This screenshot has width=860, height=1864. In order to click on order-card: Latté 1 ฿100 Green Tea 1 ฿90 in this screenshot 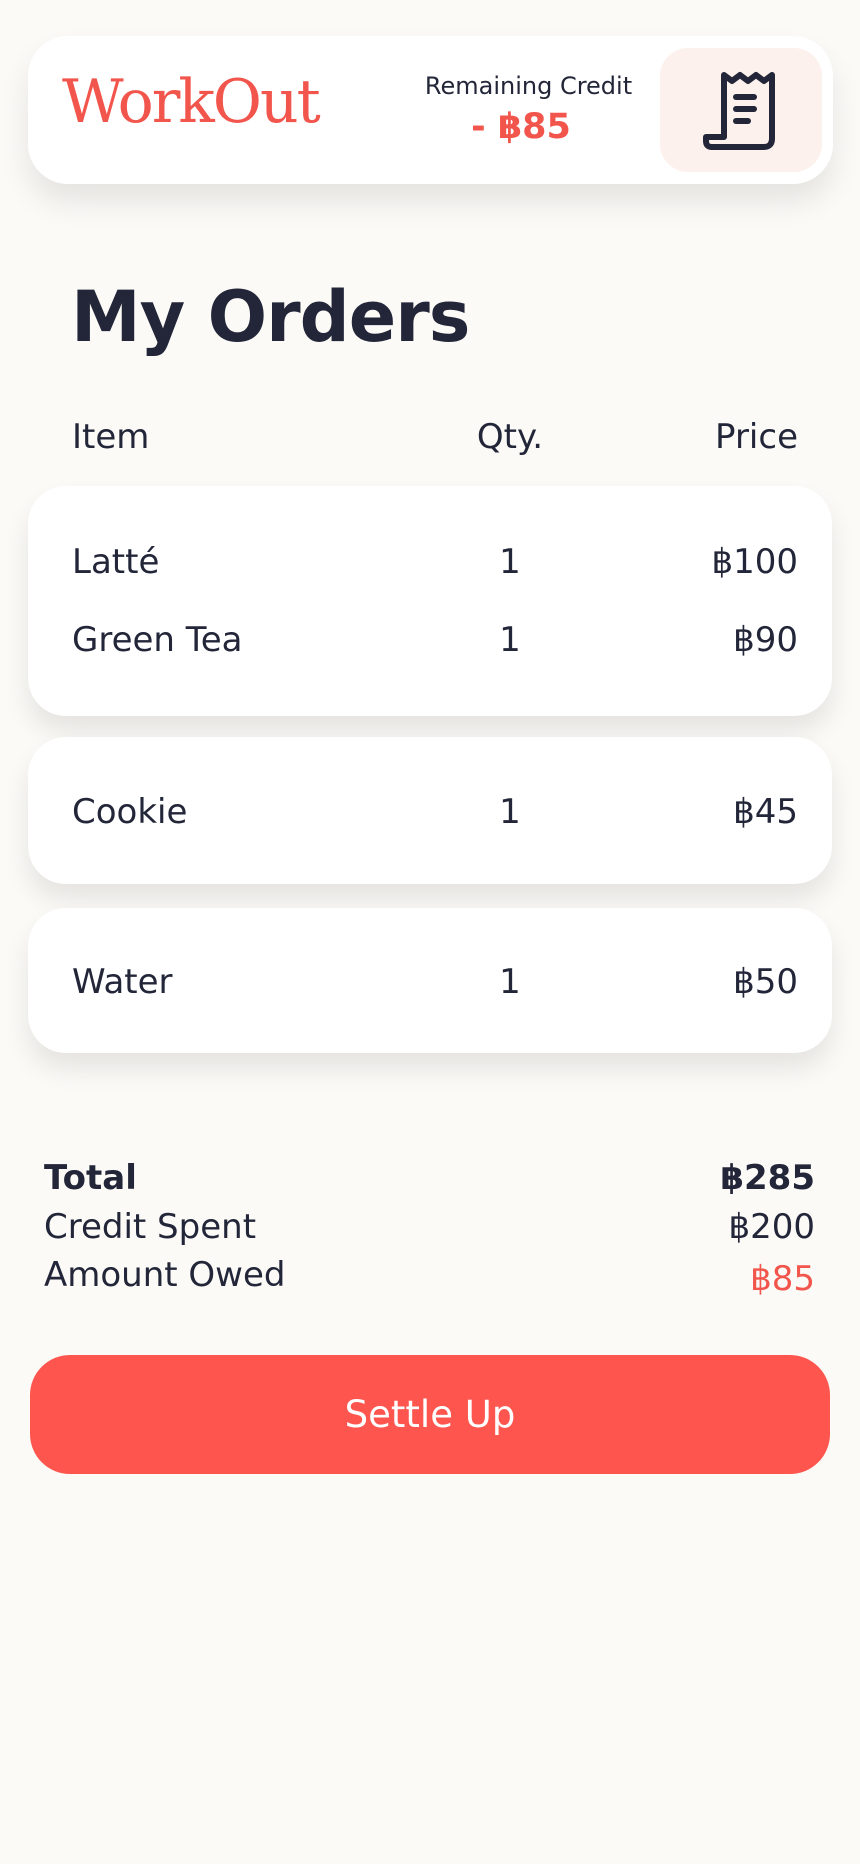, I will do `click(430, 601)`.